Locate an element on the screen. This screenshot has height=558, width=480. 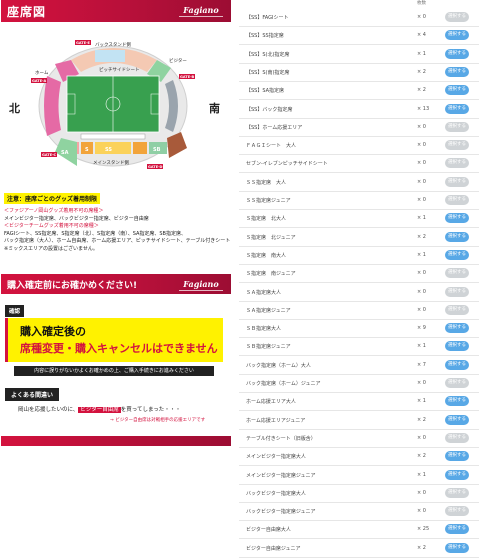
back-center-block is located at coordinates (110, 56).